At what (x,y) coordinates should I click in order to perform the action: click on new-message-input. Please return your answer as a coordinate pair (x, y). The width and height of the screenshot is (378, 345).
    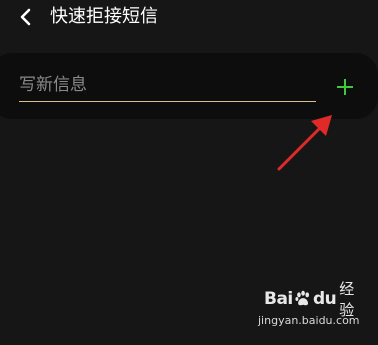
    Looking at the image, I should click on (167, 85).